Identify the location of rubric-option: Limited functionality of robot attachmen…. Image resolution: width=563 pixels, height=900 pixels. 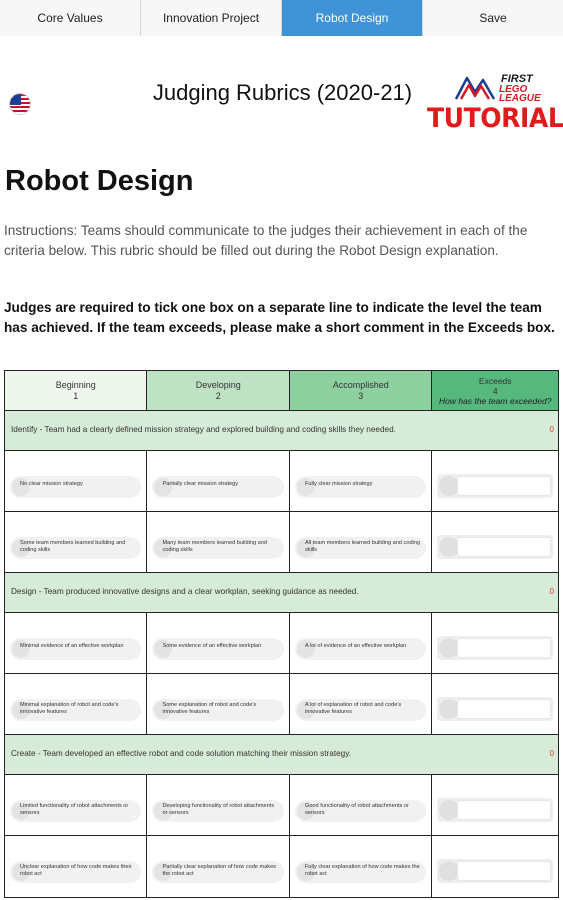
(76, 811).